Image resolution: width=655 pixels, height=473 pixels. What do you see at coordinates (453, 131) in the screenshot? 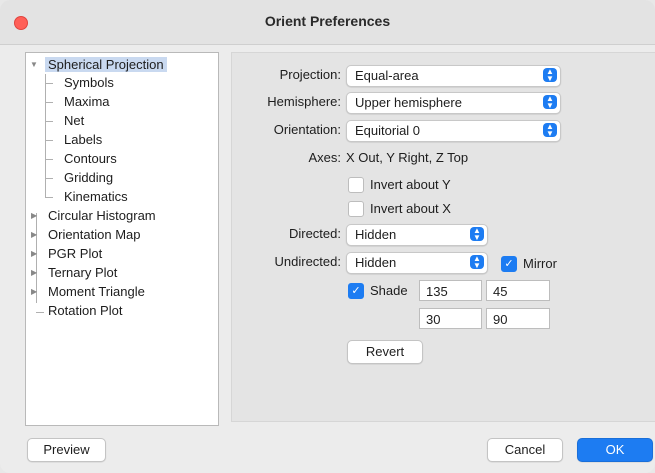
I see `orientation-select: Equitorial 0 ▲ ▼` at bounding box center [453, 131].